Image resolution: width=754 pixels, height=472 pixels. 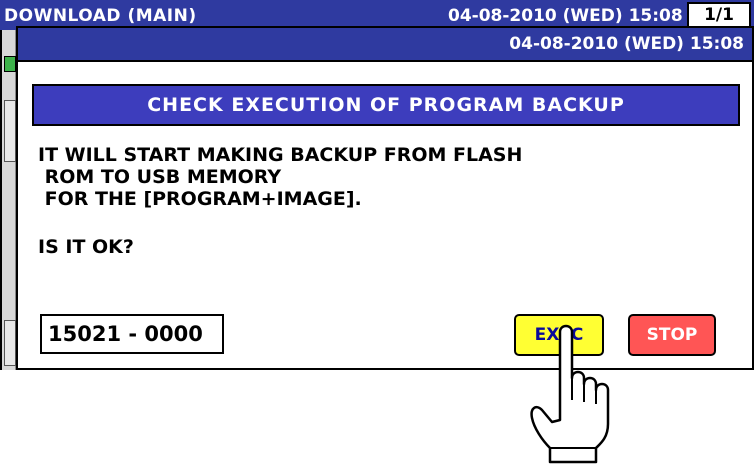 I want to click on confirmation-question: IS IT OK?, so click(x=86, y=247).